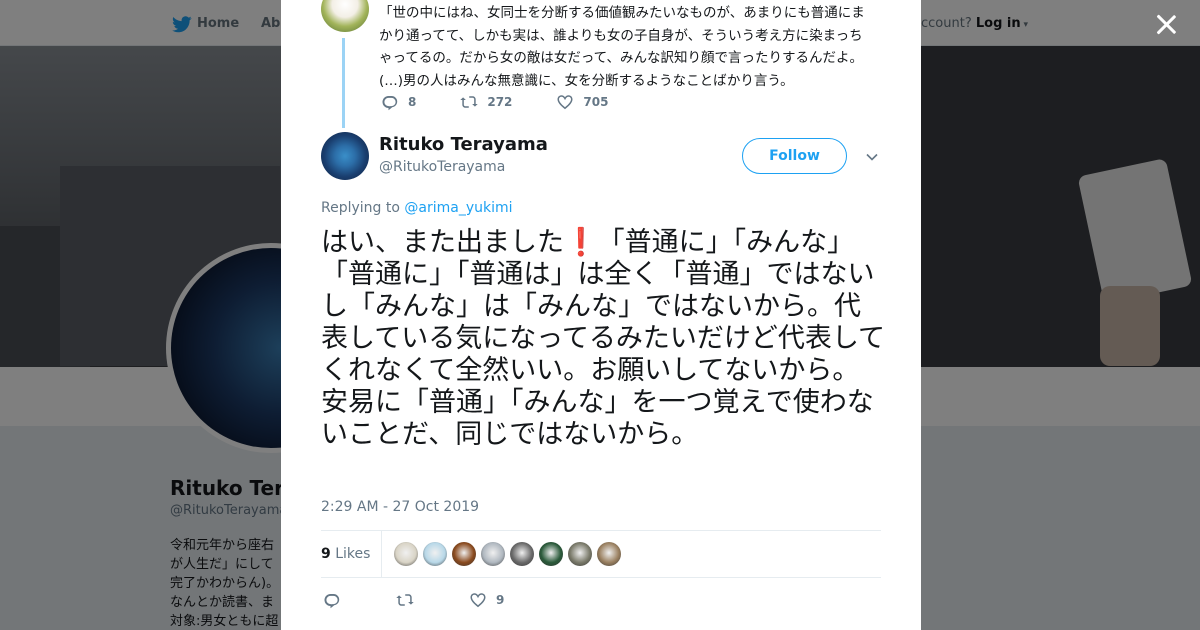 This screenshot has height=630, width=1200. I want to click on likes-label: Likes, so click(353, 554).